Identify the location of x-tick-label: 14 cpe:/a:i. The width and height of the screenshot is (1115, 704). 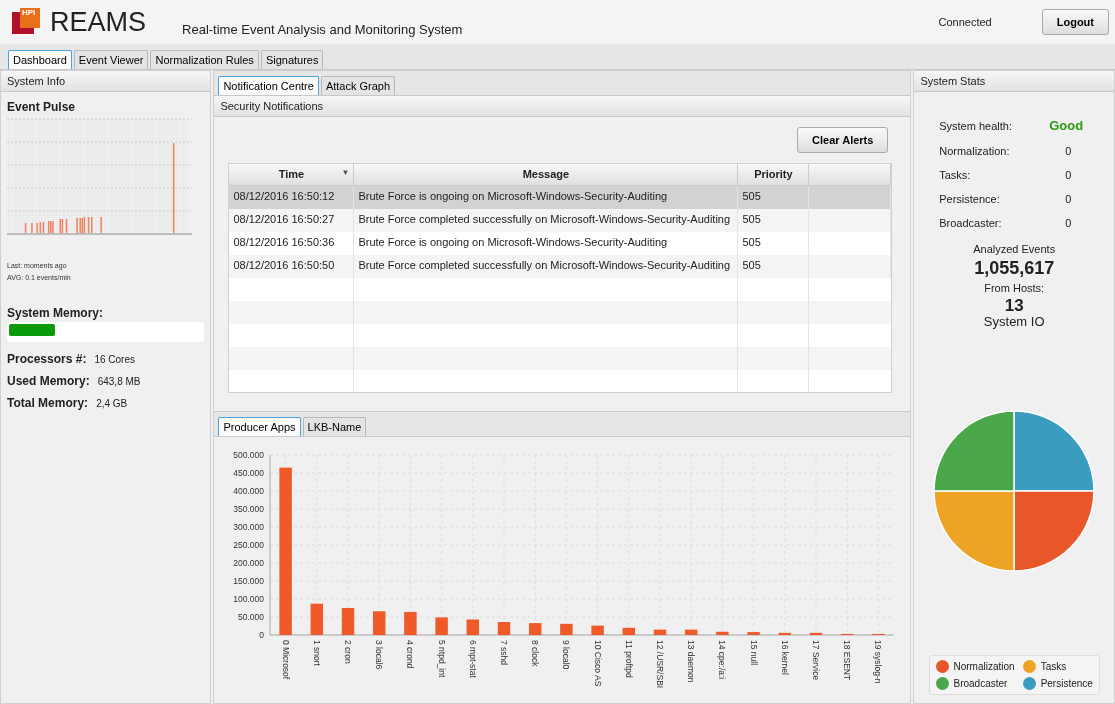
(722, 660).